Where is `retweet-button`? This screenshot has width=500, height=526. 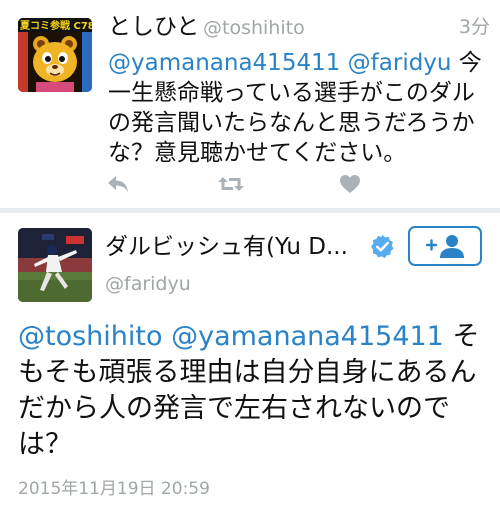
retweet-button is located at coordinates (231, 184).